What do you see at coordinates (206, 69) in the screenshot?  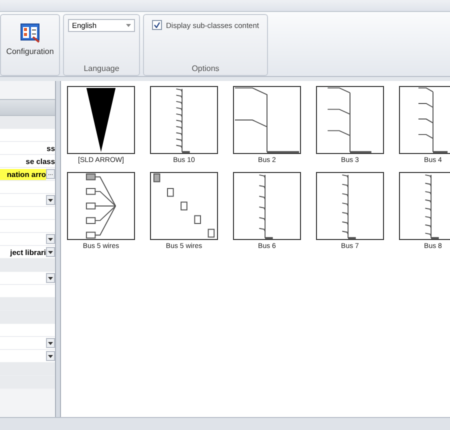 I see `group-label: Options` at bounding box center [206, 69].